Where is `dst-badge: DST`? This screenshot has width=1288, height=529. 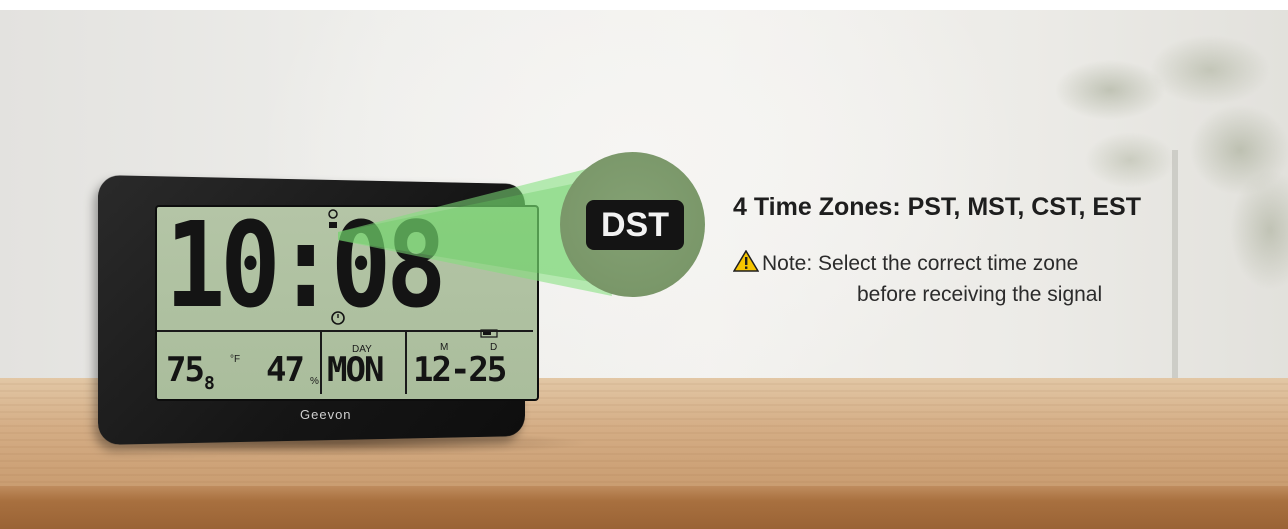 dst-badge: DST is located at coordinates (635, 225).